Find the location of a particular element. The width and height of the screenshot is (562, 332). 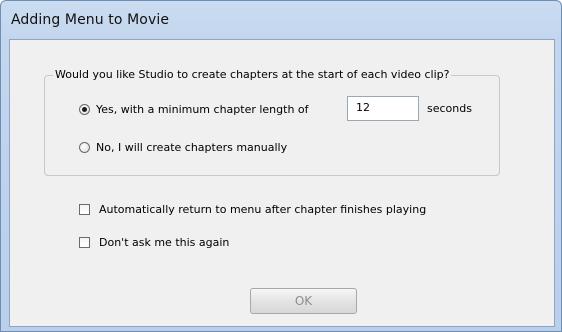

title-bar: Adding Menu to Movie is located at coordinates (281, 20).